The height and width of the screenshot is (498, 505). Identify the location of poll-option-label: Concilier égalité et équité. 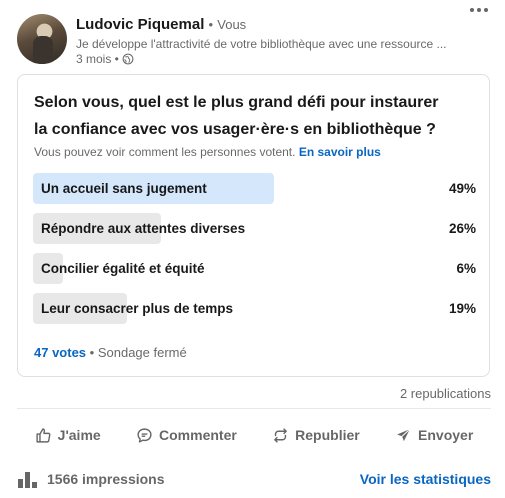
(123, 268).